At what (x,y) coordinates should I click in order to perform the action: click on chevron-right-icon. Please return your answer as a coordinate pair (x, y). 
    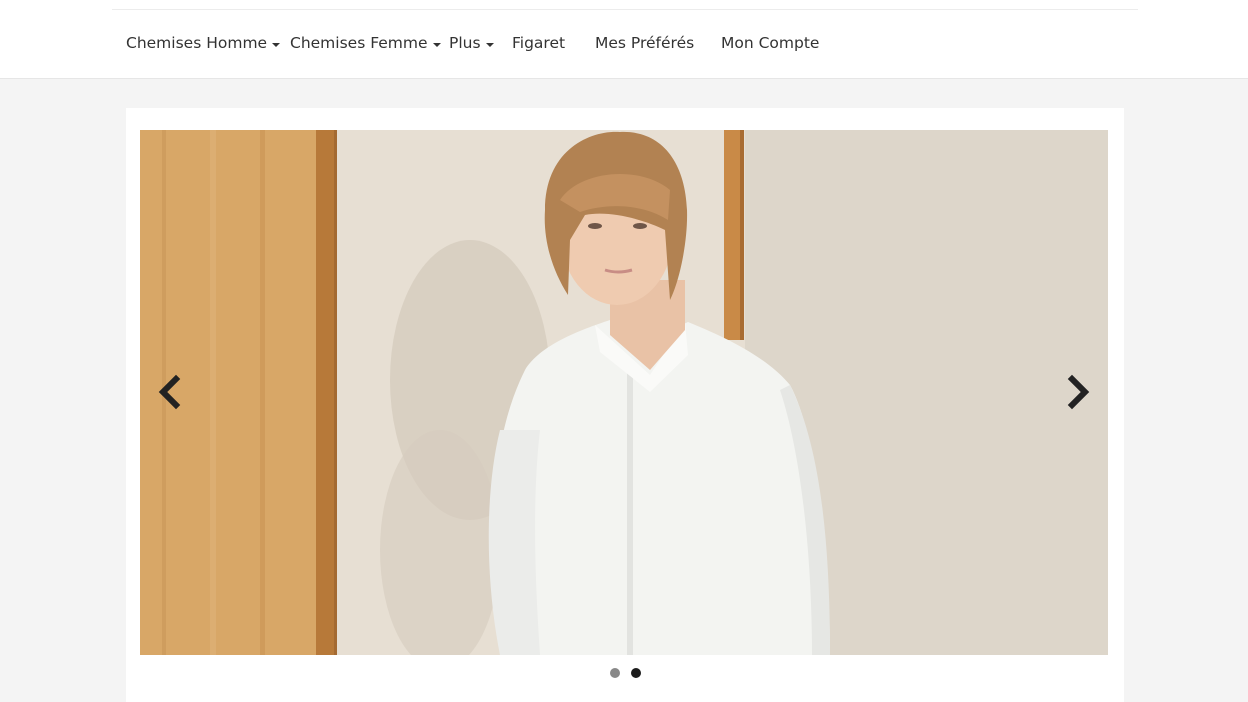
    Looking at the image, I should click on (1078, 392).